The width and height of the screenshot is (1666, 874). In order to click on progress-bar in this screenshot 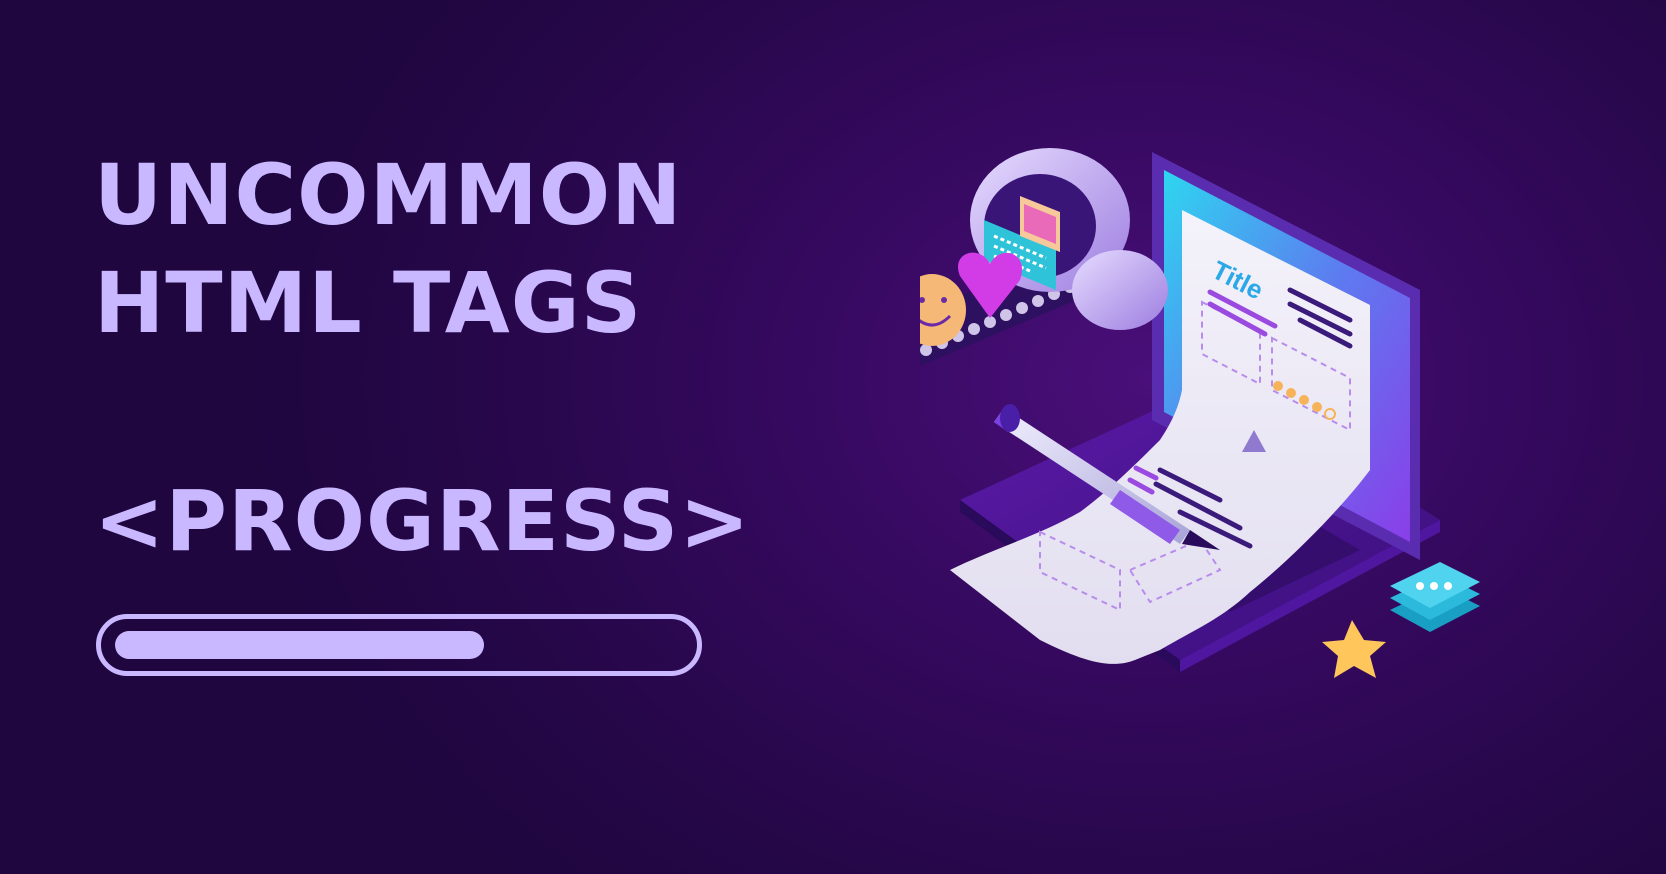, I will do `click(399, 645)`.